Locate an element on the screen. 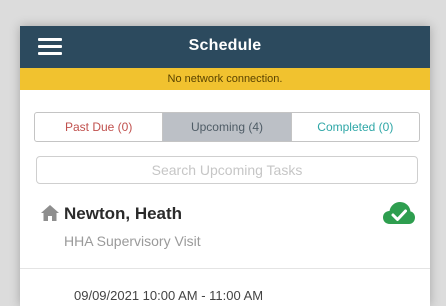 The width and height of the screenshot is (446, 306). tab-upcoming: Upcoming (4) is located at coordinates (227, 127).